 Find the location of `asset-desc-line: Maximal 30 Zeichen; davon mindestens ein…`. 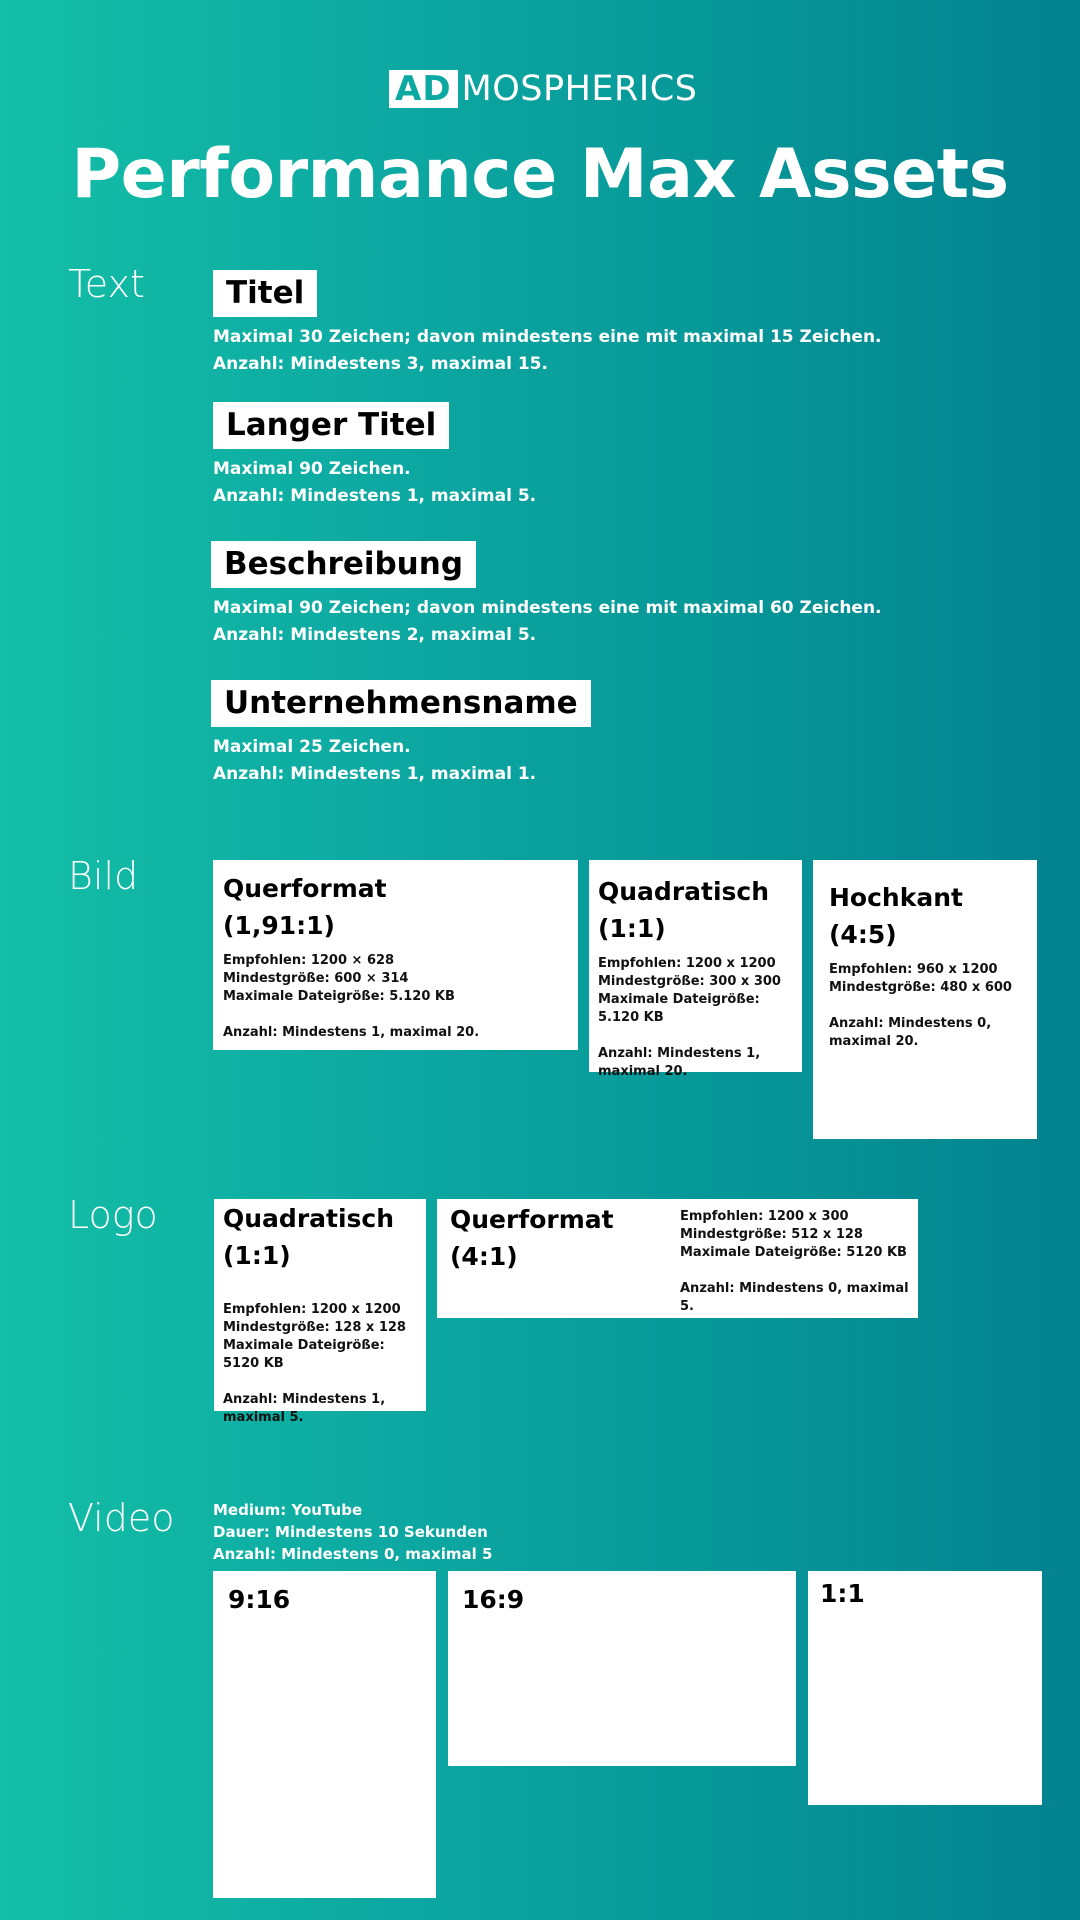

asset-desc-line: Maximal 30 Zeichen; davon mindestens ein… is located at coordinates (547, 337).